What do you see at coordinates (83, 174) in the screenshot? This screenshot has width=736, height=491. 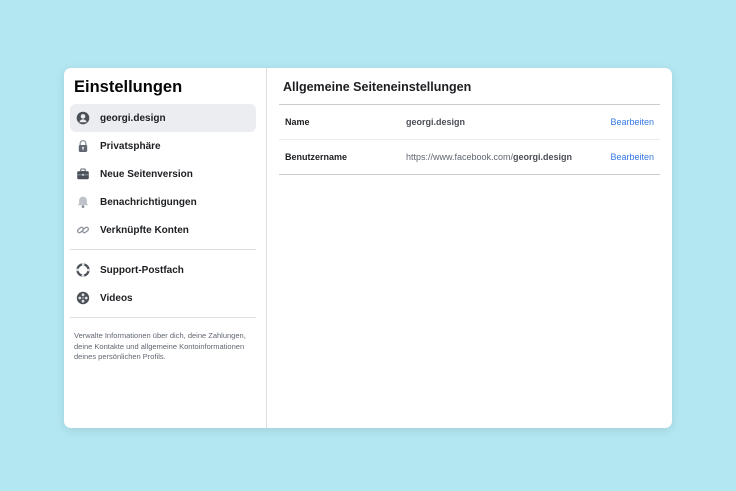 I see `briefcase-icon` at bounding box center [83, 174].